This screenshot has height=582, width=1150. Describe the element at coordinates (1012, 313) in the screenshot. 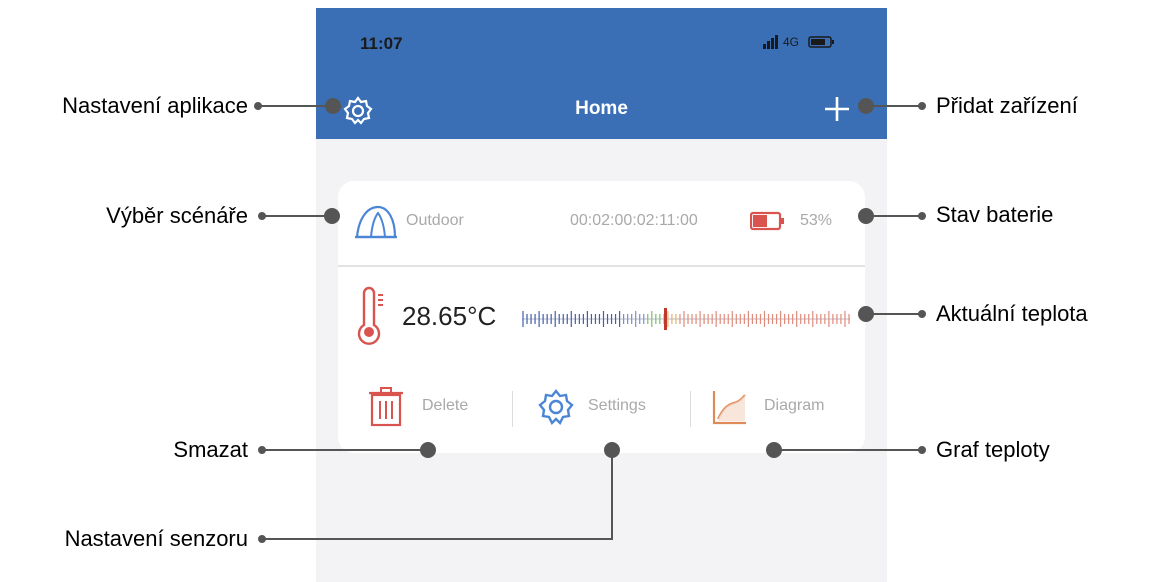

I see `callout-current-temp: Aktuální teplota` at that location.